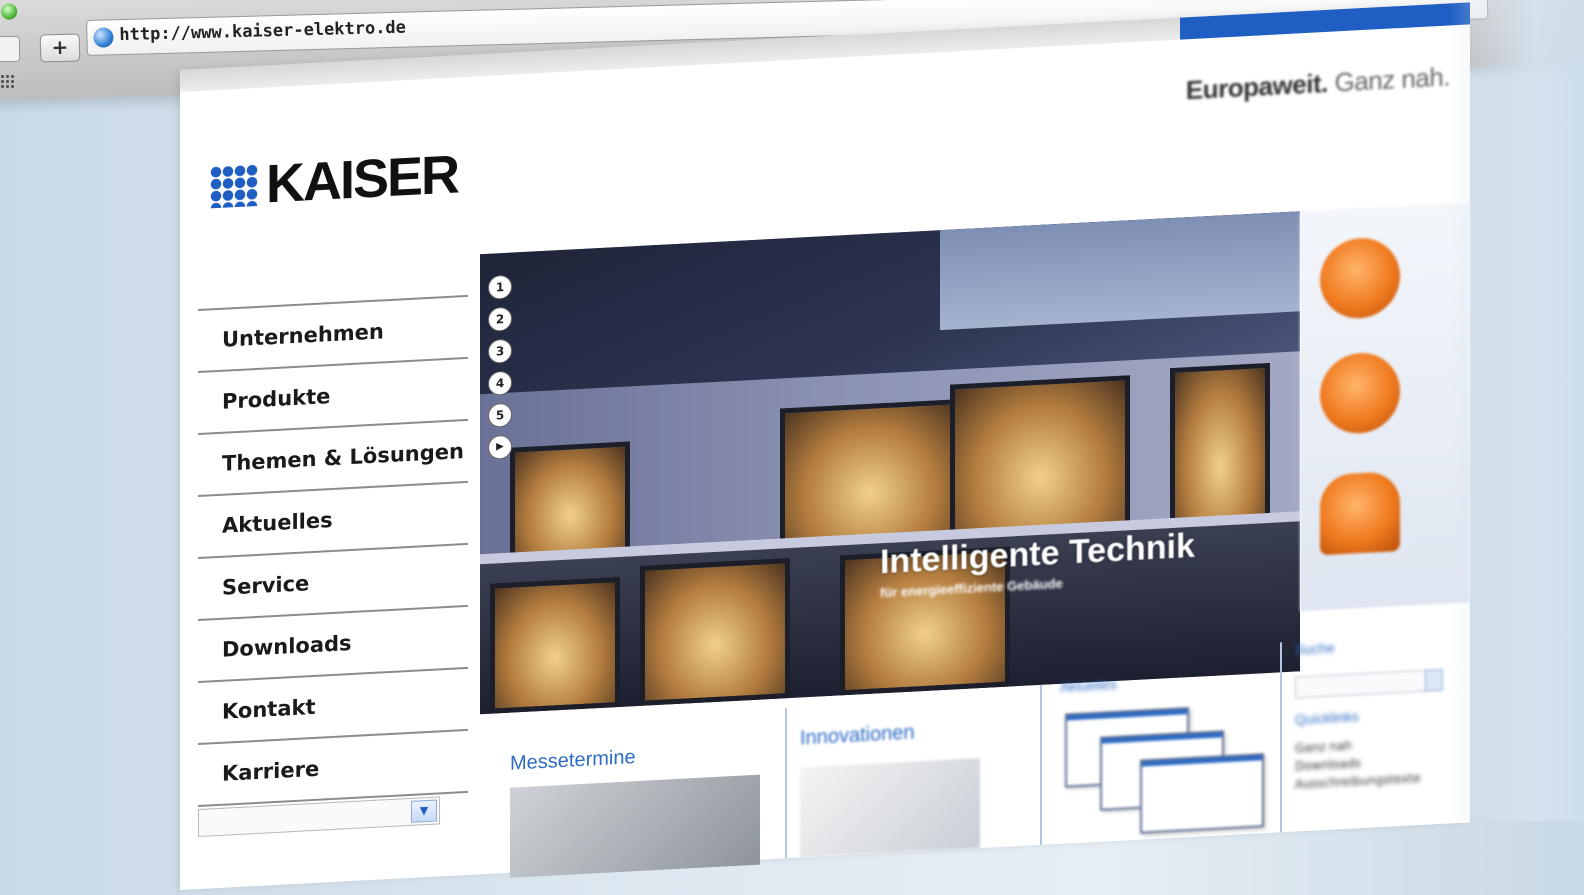  What do you see at coordinates (269, 709) in the screenshot?
I see `nav-item-label: Kontakt` at bounding box center [269, 709].